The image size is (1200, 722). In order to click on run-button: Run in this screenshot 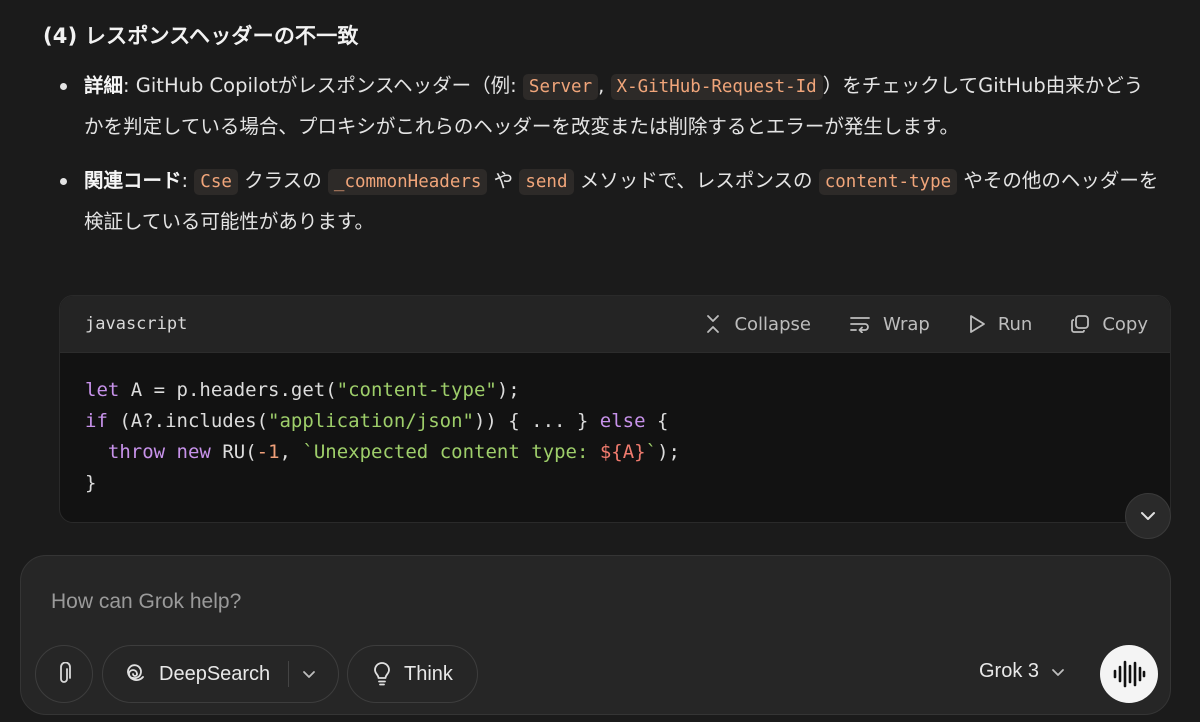, I will do `click(1000, 324)`.